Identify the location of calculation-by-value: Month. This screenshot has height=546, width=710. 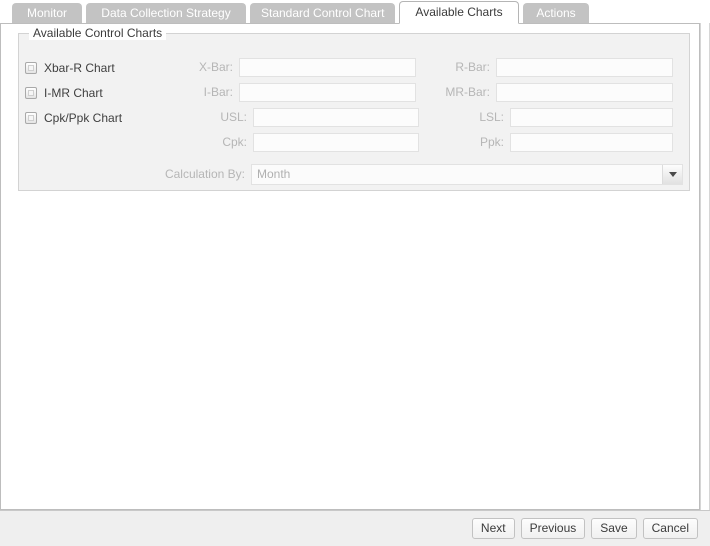
(274, 174).